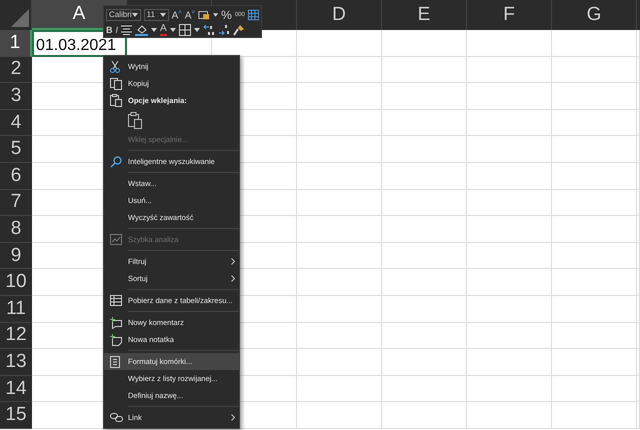  Describe the element at coordinates (16, 336) in the screenshot. I see `row-header: 12` at that location.